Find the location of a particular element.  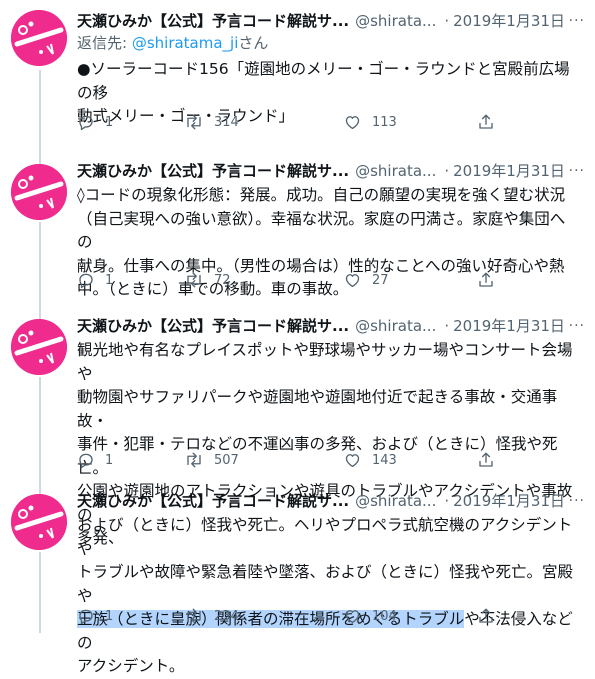

like-button: 104 is located at coordinates (370, 616).